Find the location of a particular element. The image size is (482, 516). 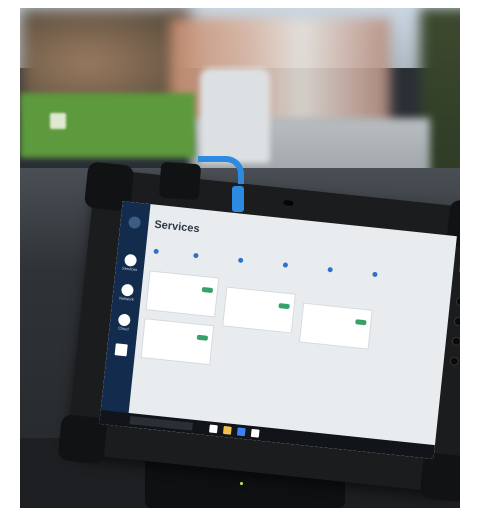

task-view-icon is located at coordinates (213, 429).